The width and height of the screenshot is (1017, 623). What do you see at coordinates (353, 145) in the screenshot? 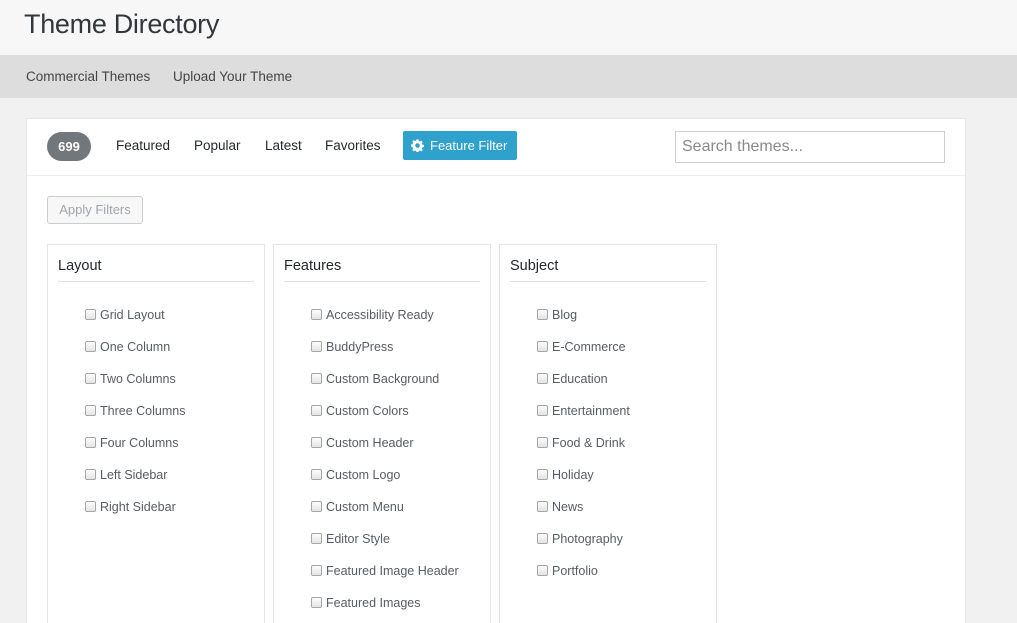
I see `tab-favorites: Favorites` at bounding box center [353, 145].